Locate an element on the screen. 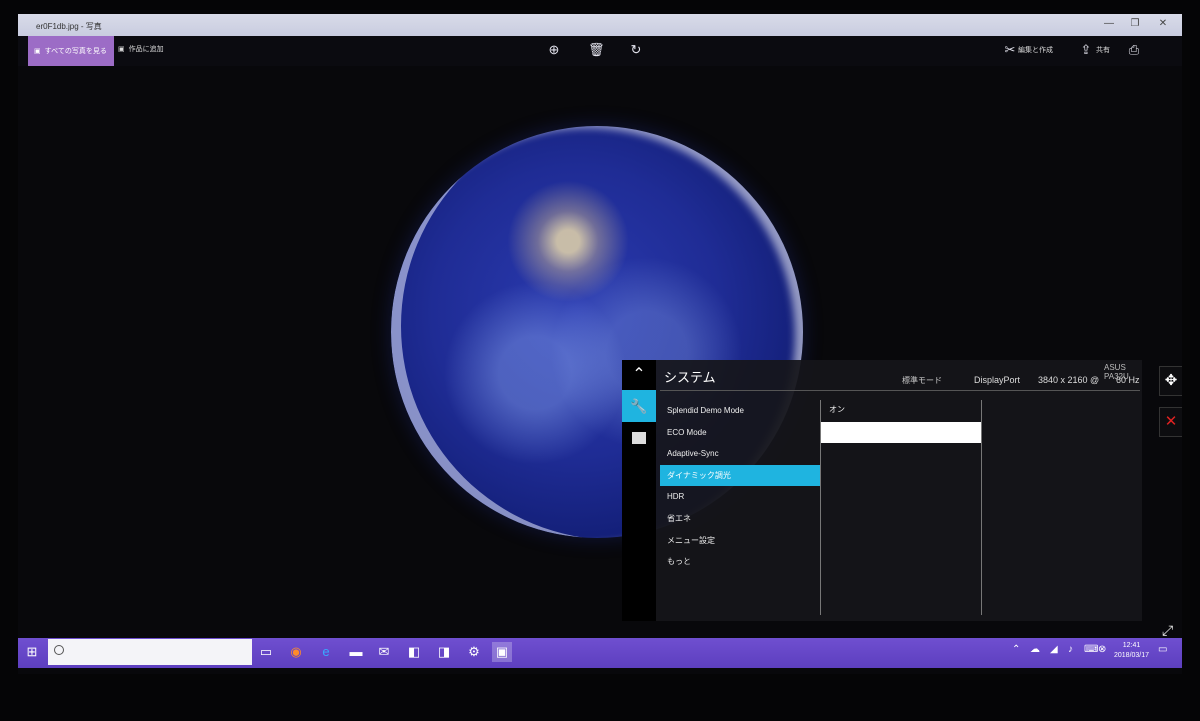 The width and height of the screenshot is (1200, 721). taskbar-clock: 12:41 2018/03/17 is located at coordinates (1131, 651).